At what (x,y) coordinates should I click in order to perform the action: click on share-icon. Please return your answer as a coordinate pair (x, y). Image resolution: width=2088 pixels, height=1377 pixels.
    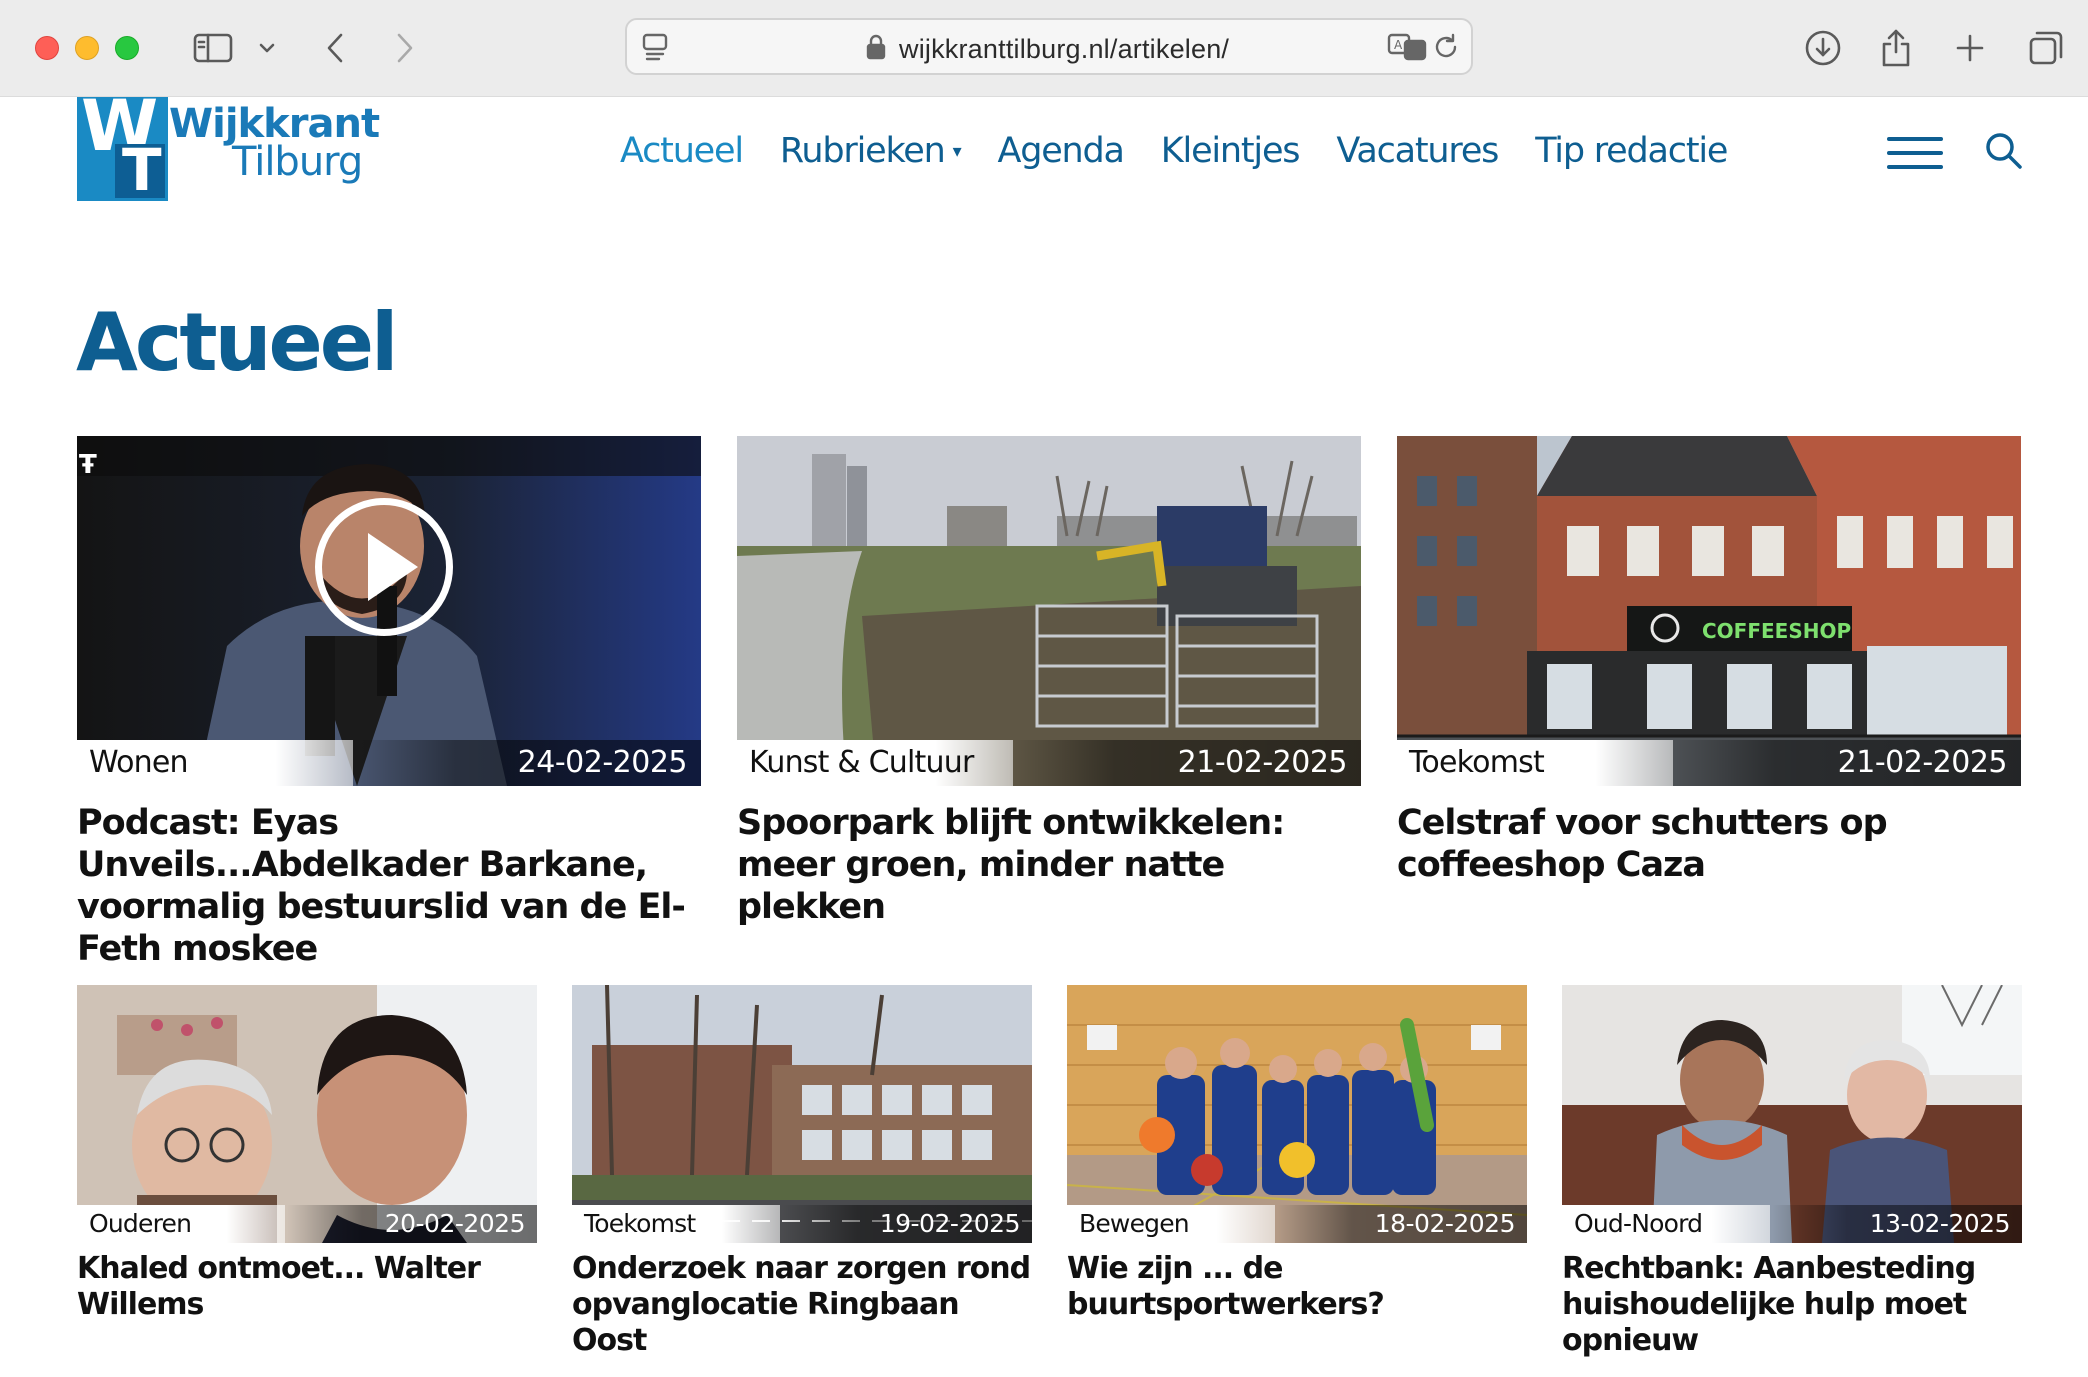
    Looking at the image, I should click on (1896, 48).